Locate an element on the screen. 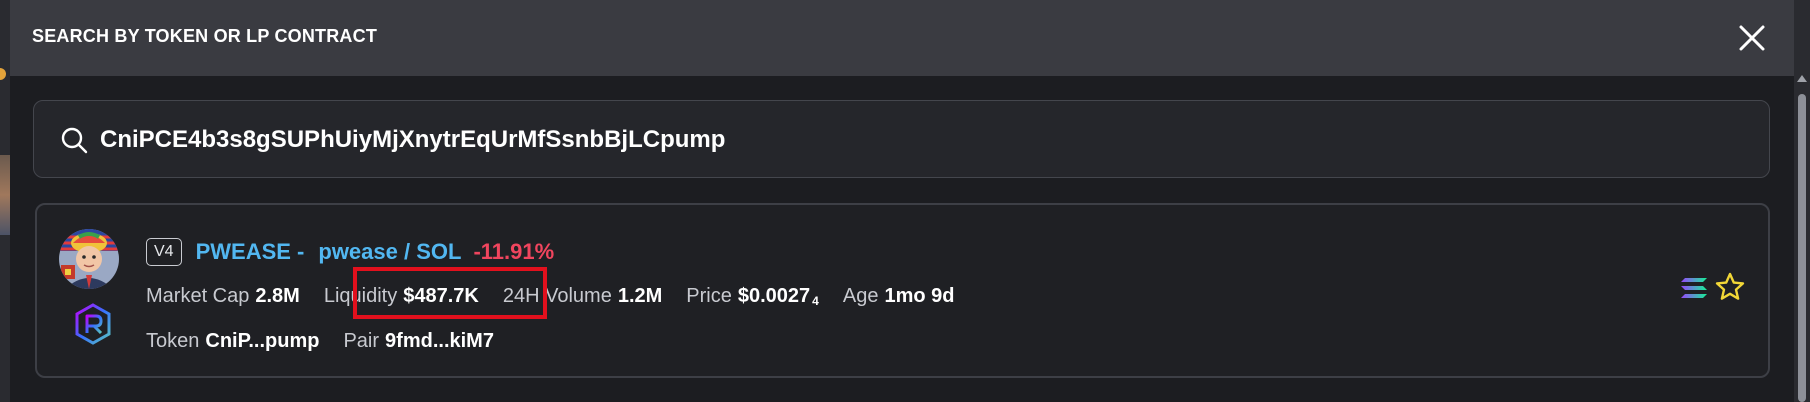 The width and height of the screenshot is (1810, 402). stat-value: 1mo 9d is located at coordinates (919, 295).